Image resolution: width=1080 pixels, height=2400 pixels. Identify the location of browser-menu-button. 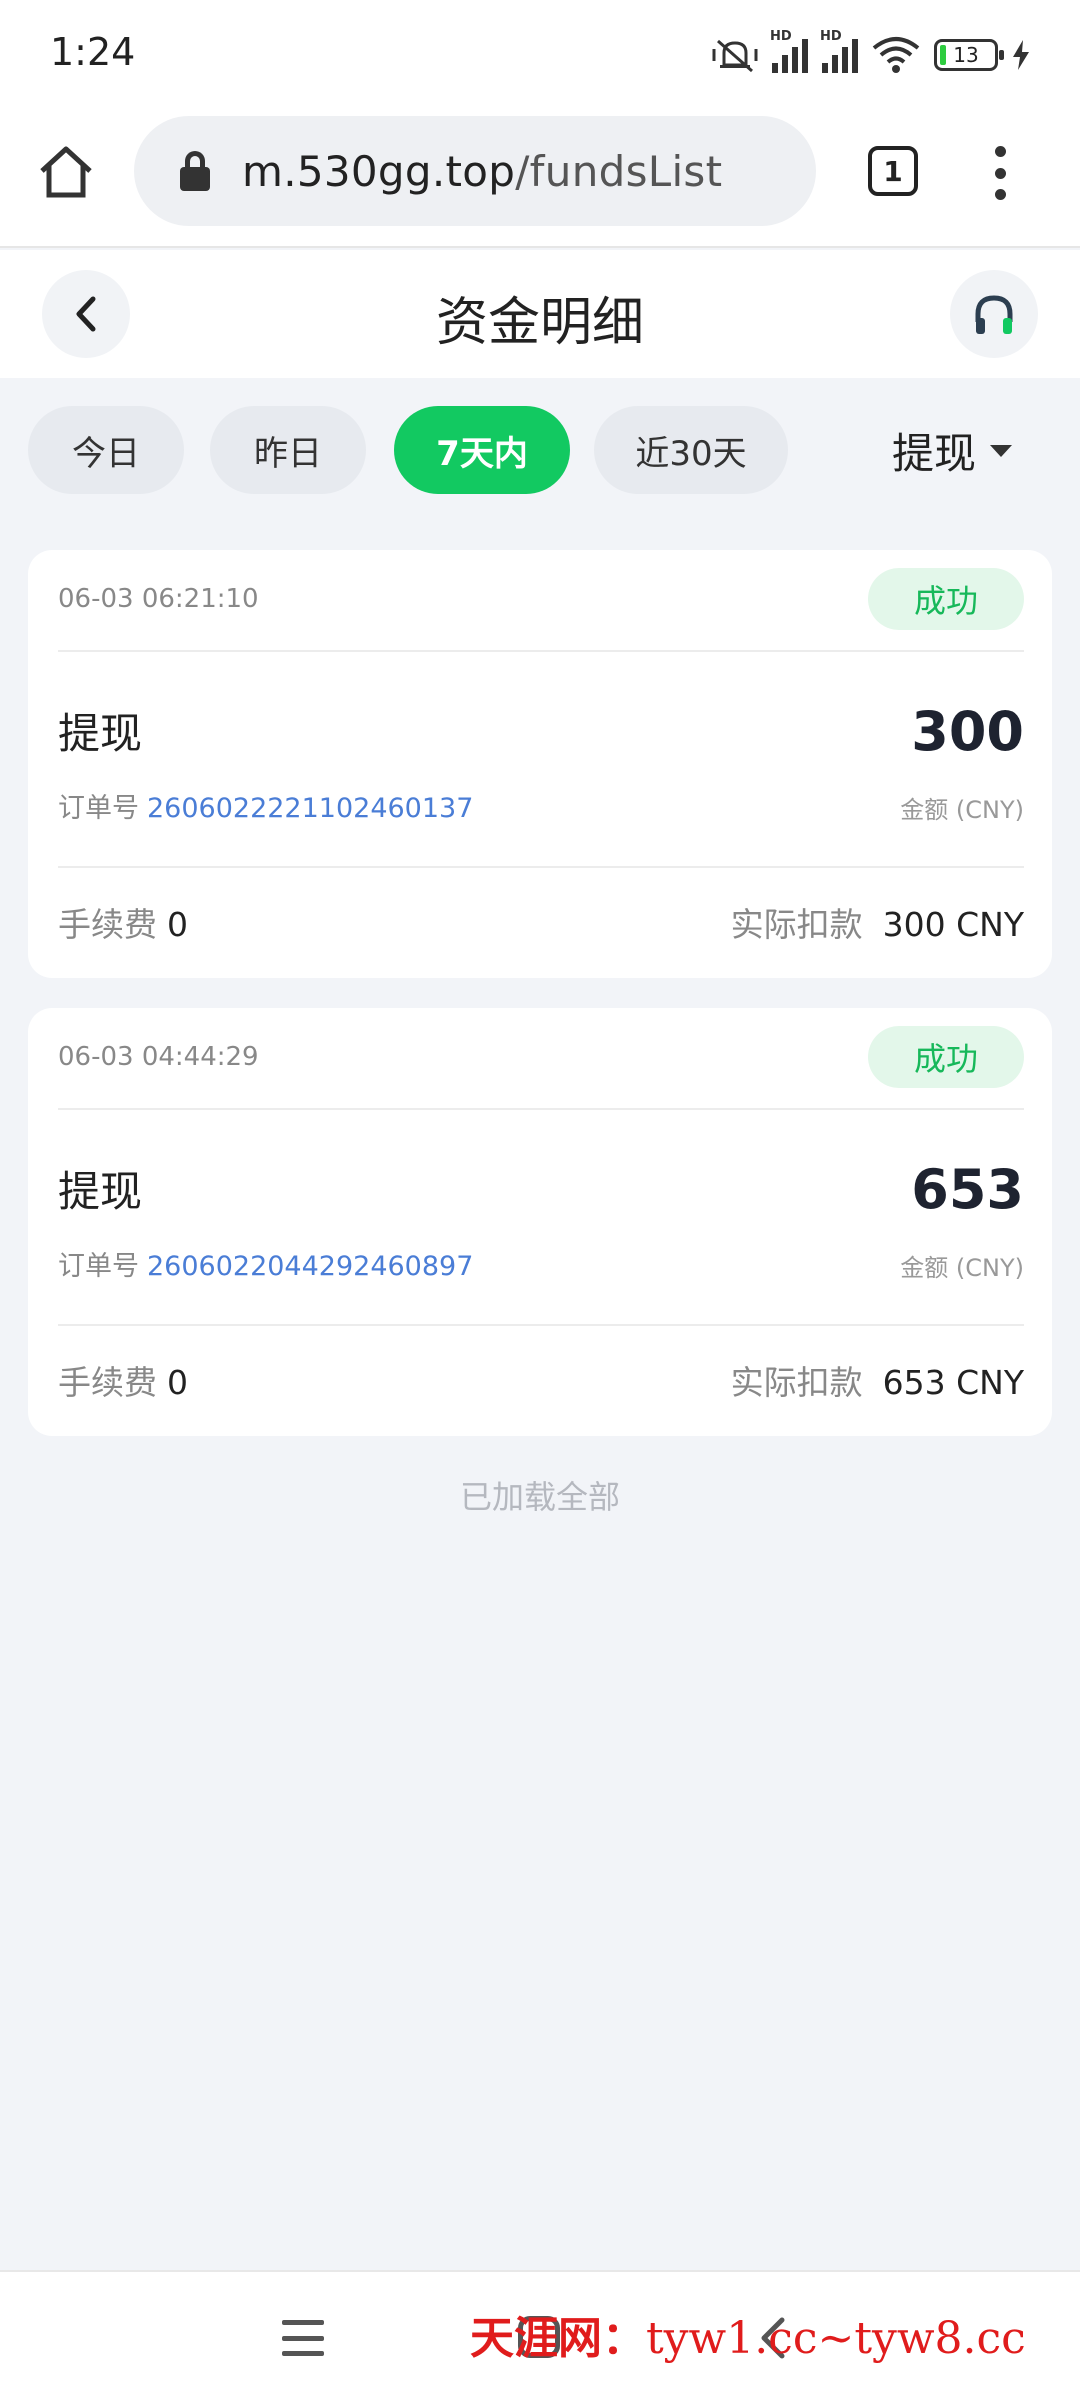
(1000, 173).